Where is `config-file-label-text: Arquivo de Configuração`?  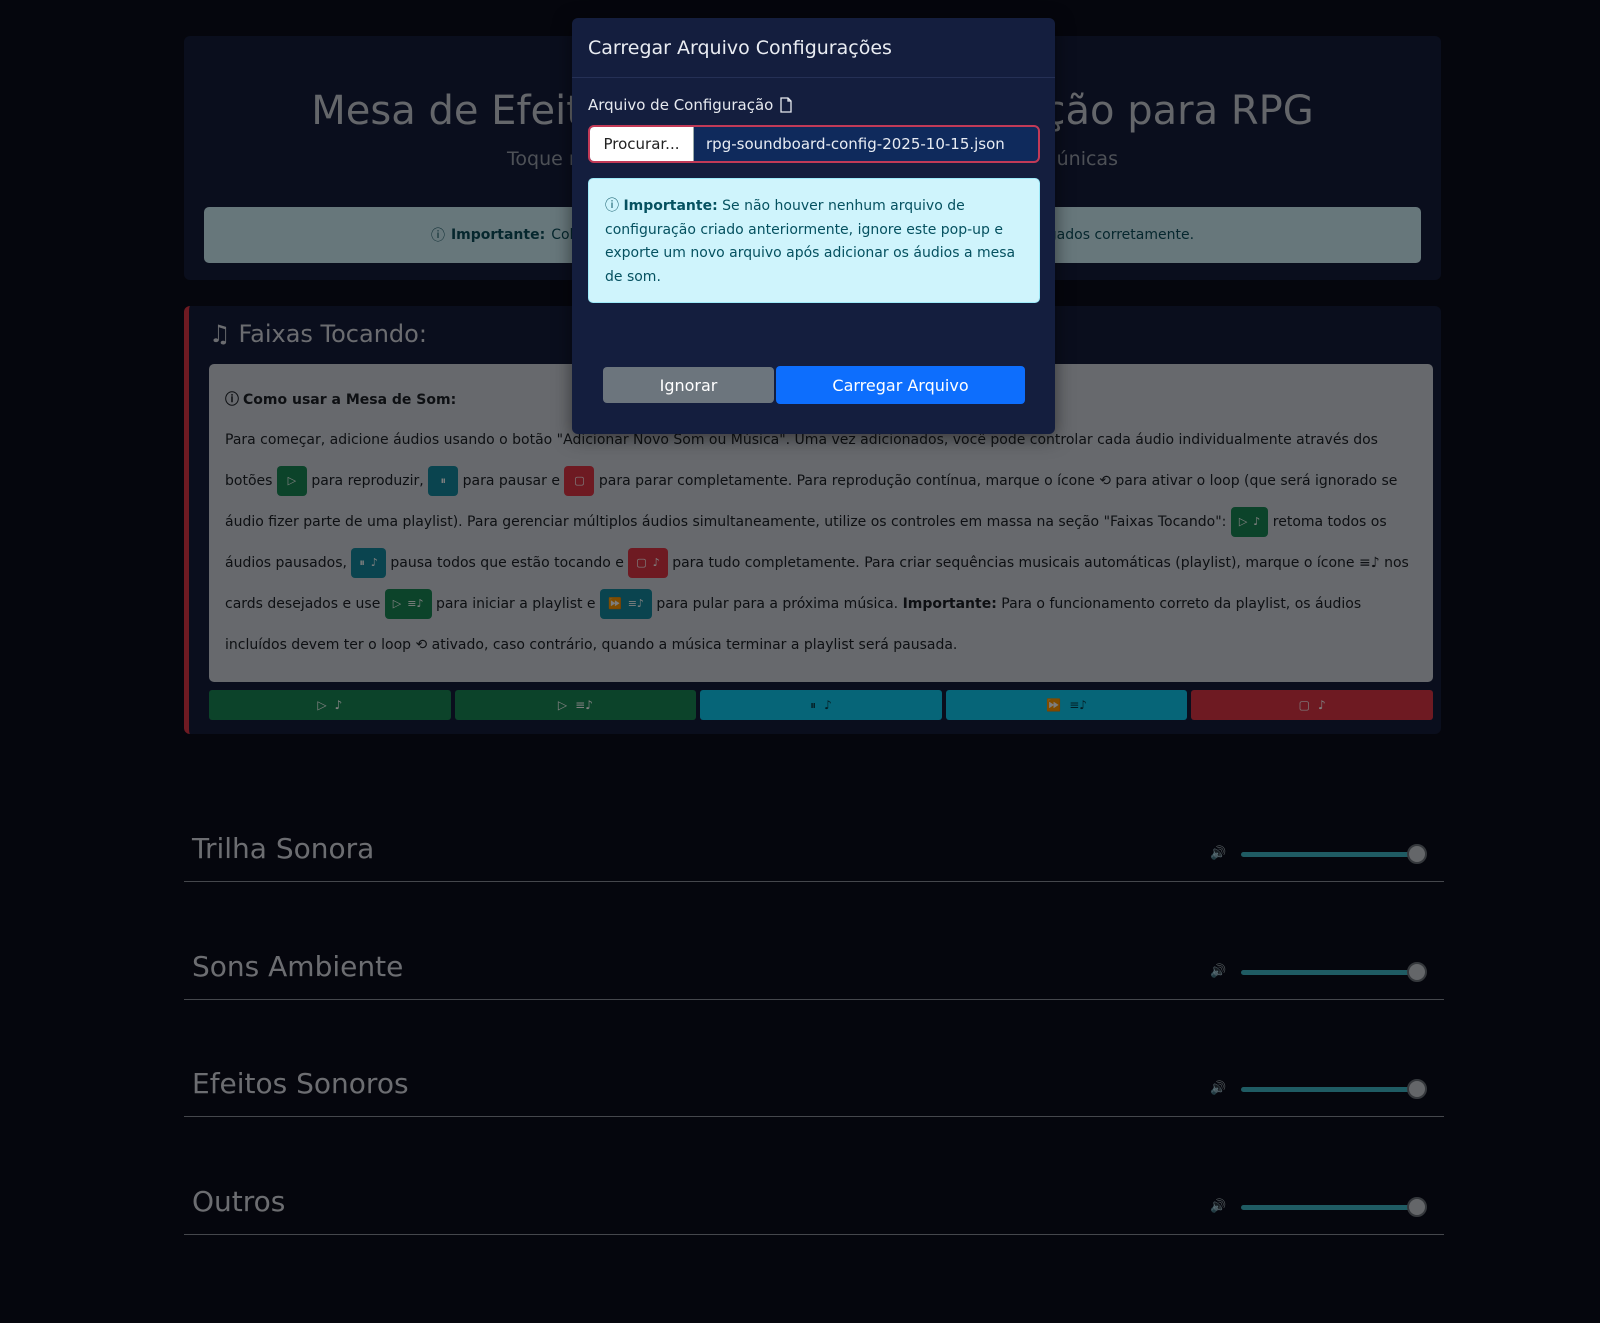 config-file-label-text: Arquivo de Configuração is located at coordinates (681, 105).